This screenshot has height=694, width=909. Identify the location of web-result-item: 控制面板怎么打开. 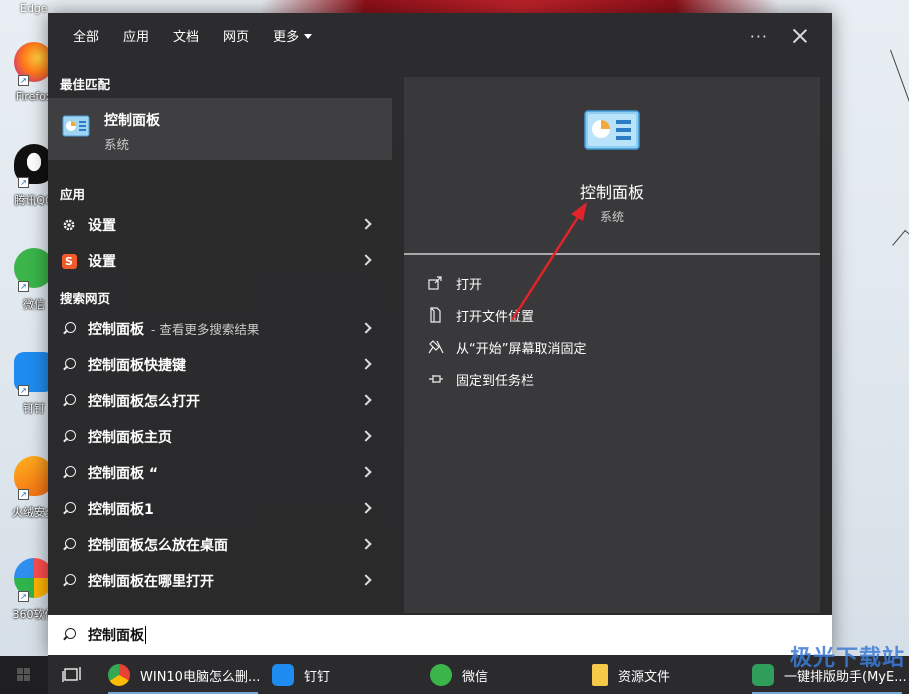
(220, 401).